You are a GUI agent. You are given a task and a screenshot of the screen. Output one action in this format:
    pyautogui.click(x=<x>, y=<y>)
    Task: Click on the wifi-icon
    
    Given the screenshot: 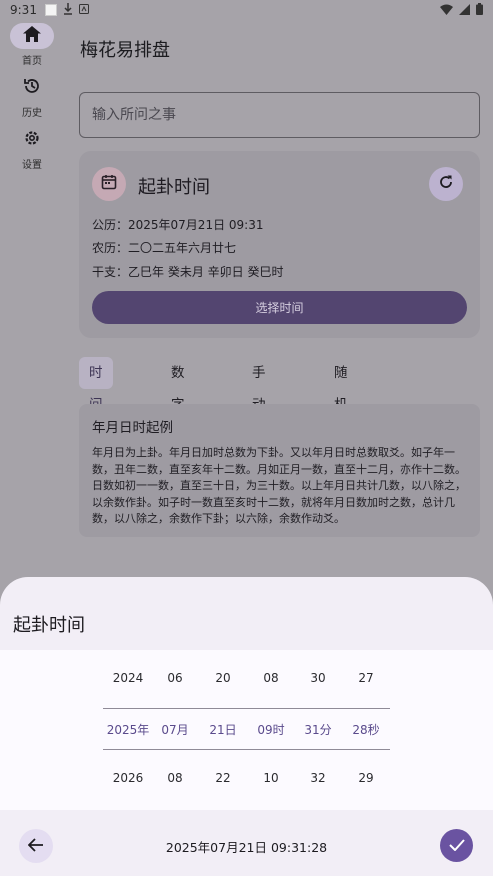 What is the action you would take?
    pyautogui.click(x=446, y=11)
    